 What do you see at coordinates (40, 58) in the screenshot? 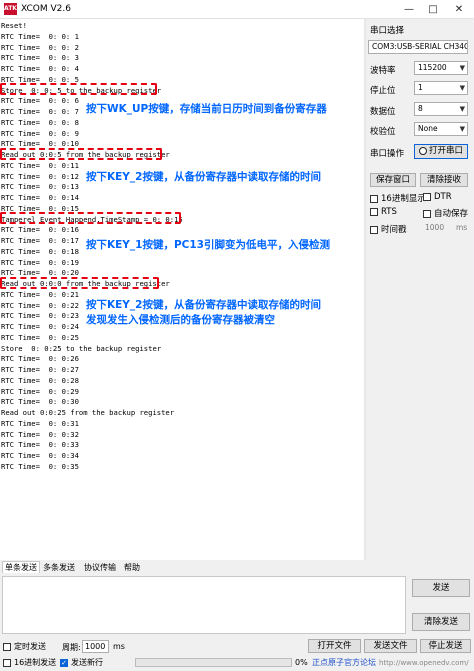
I see `log-line: RTC Time= 0: 0: 3` at bounding box center [40, 58].